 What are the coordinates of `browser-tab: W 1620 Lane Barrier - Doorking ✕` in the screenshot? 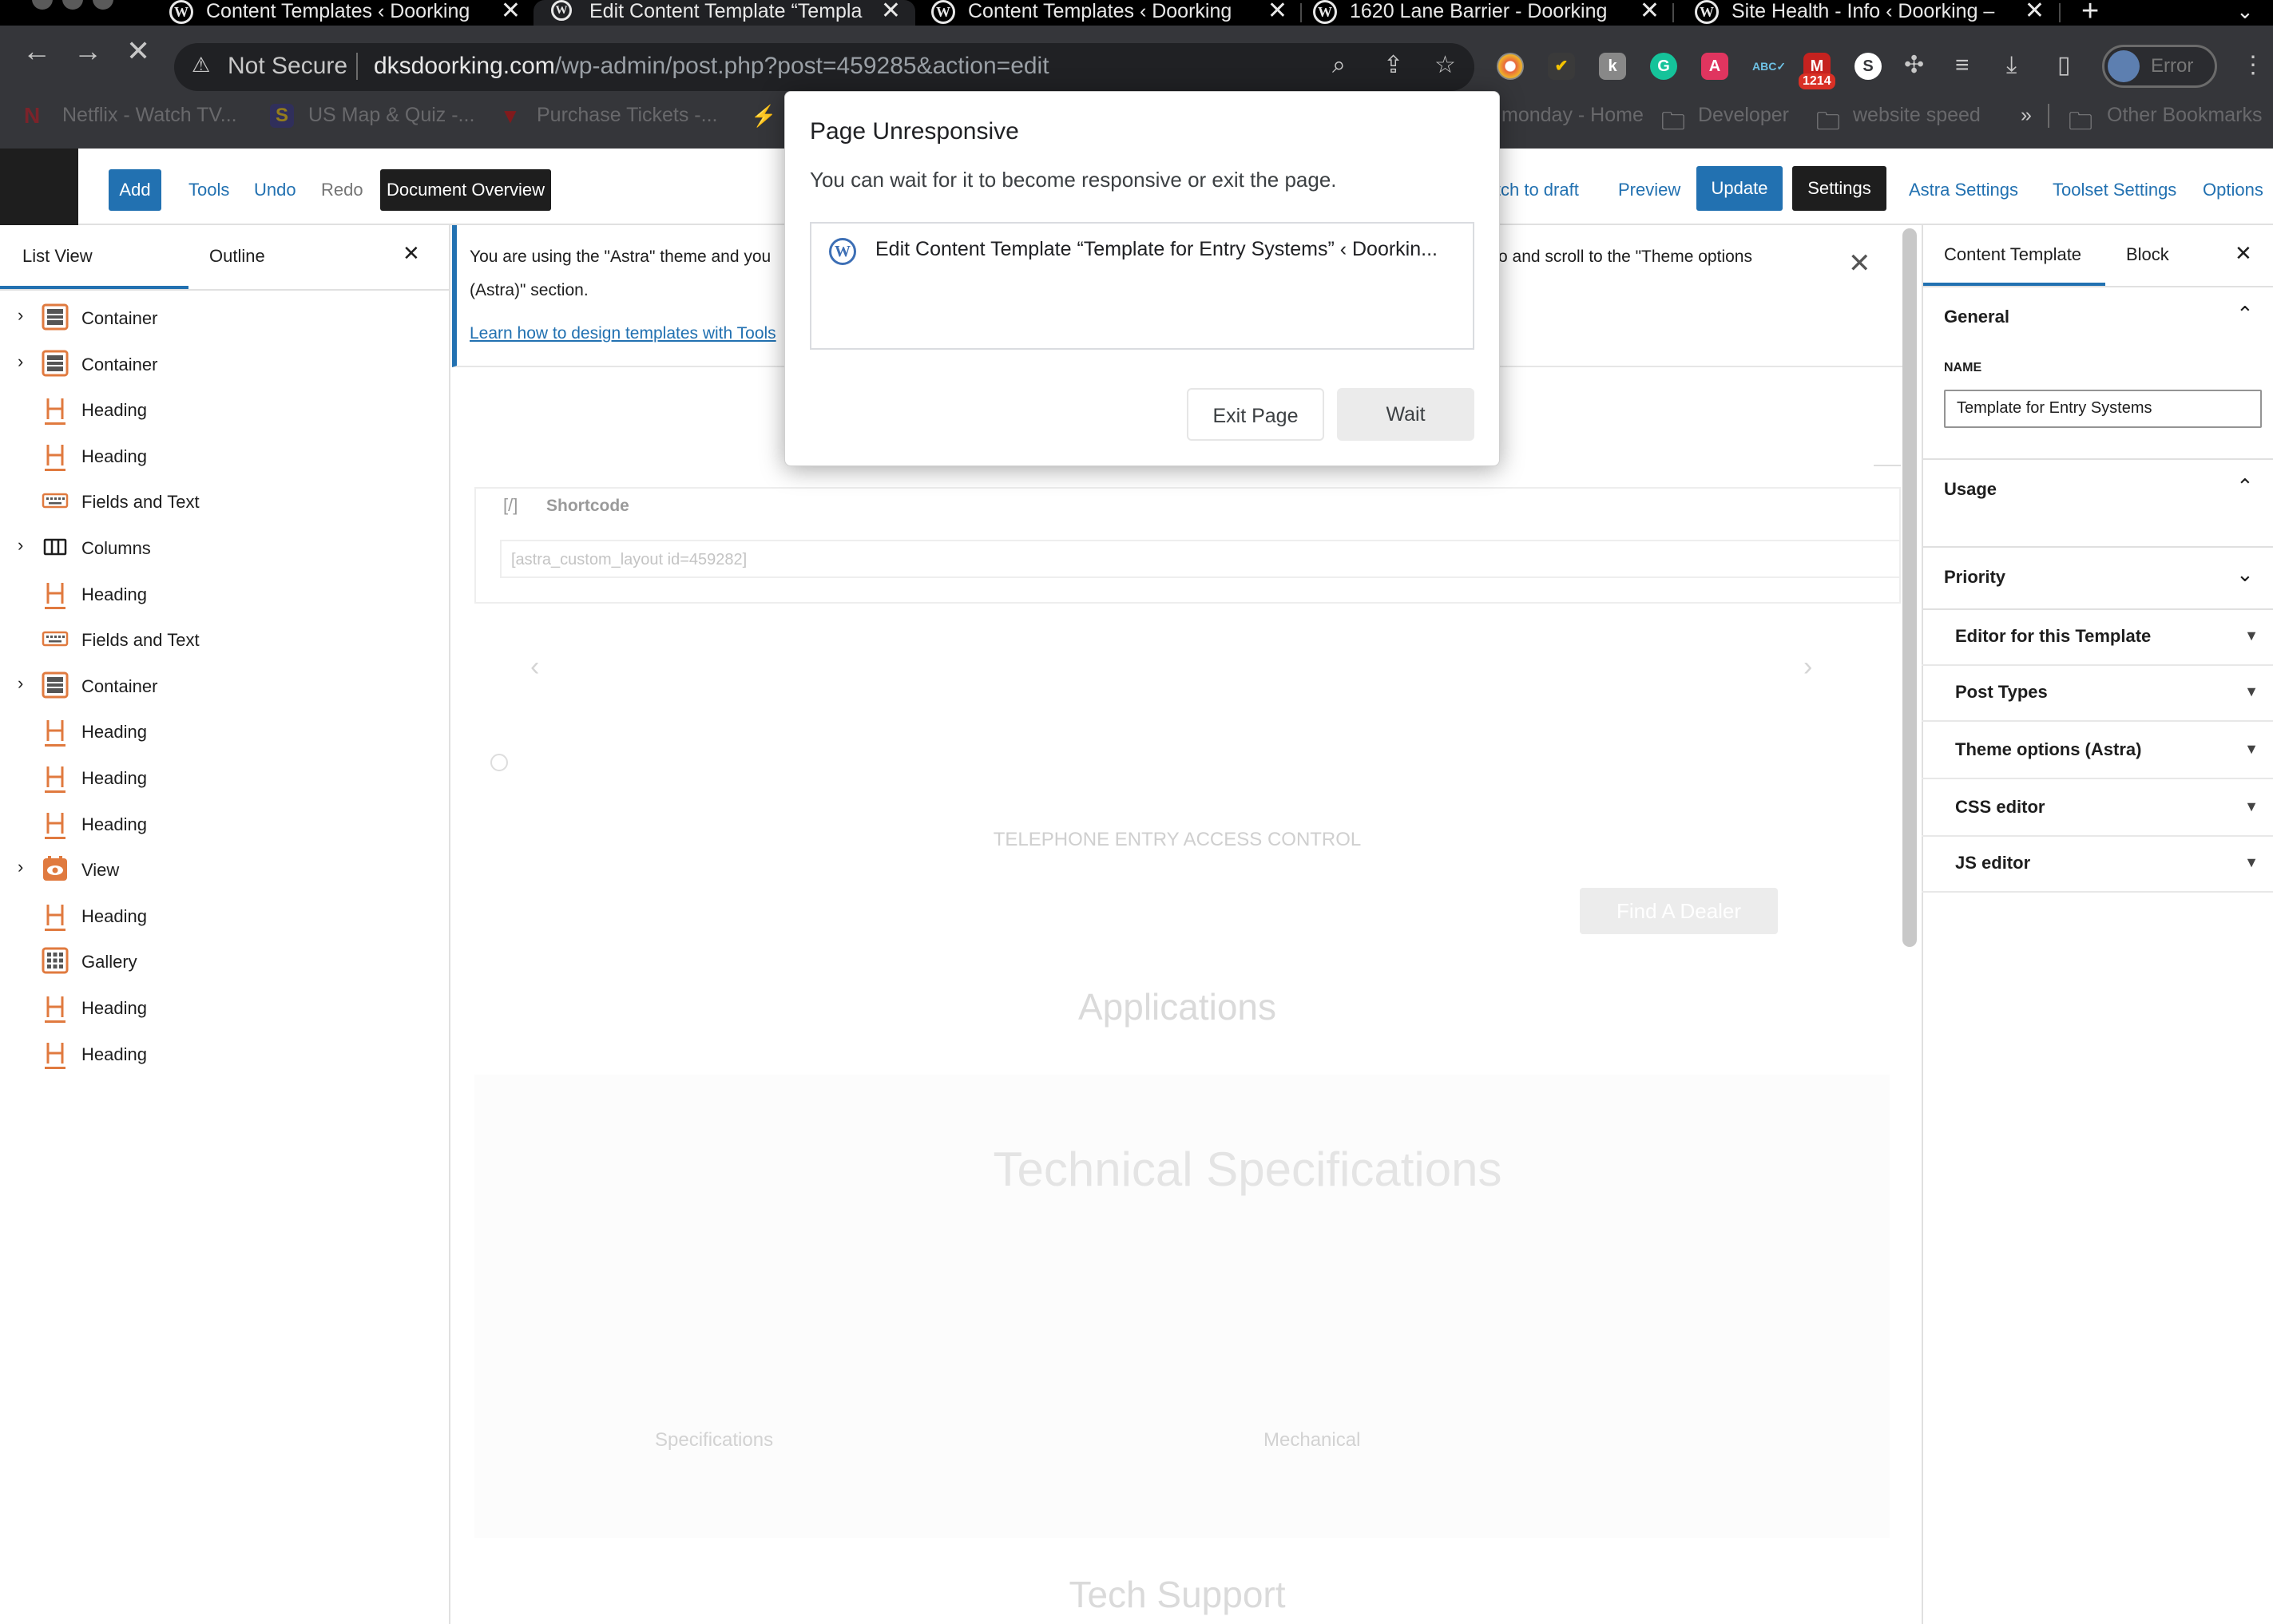 It's located at (1486, 13).